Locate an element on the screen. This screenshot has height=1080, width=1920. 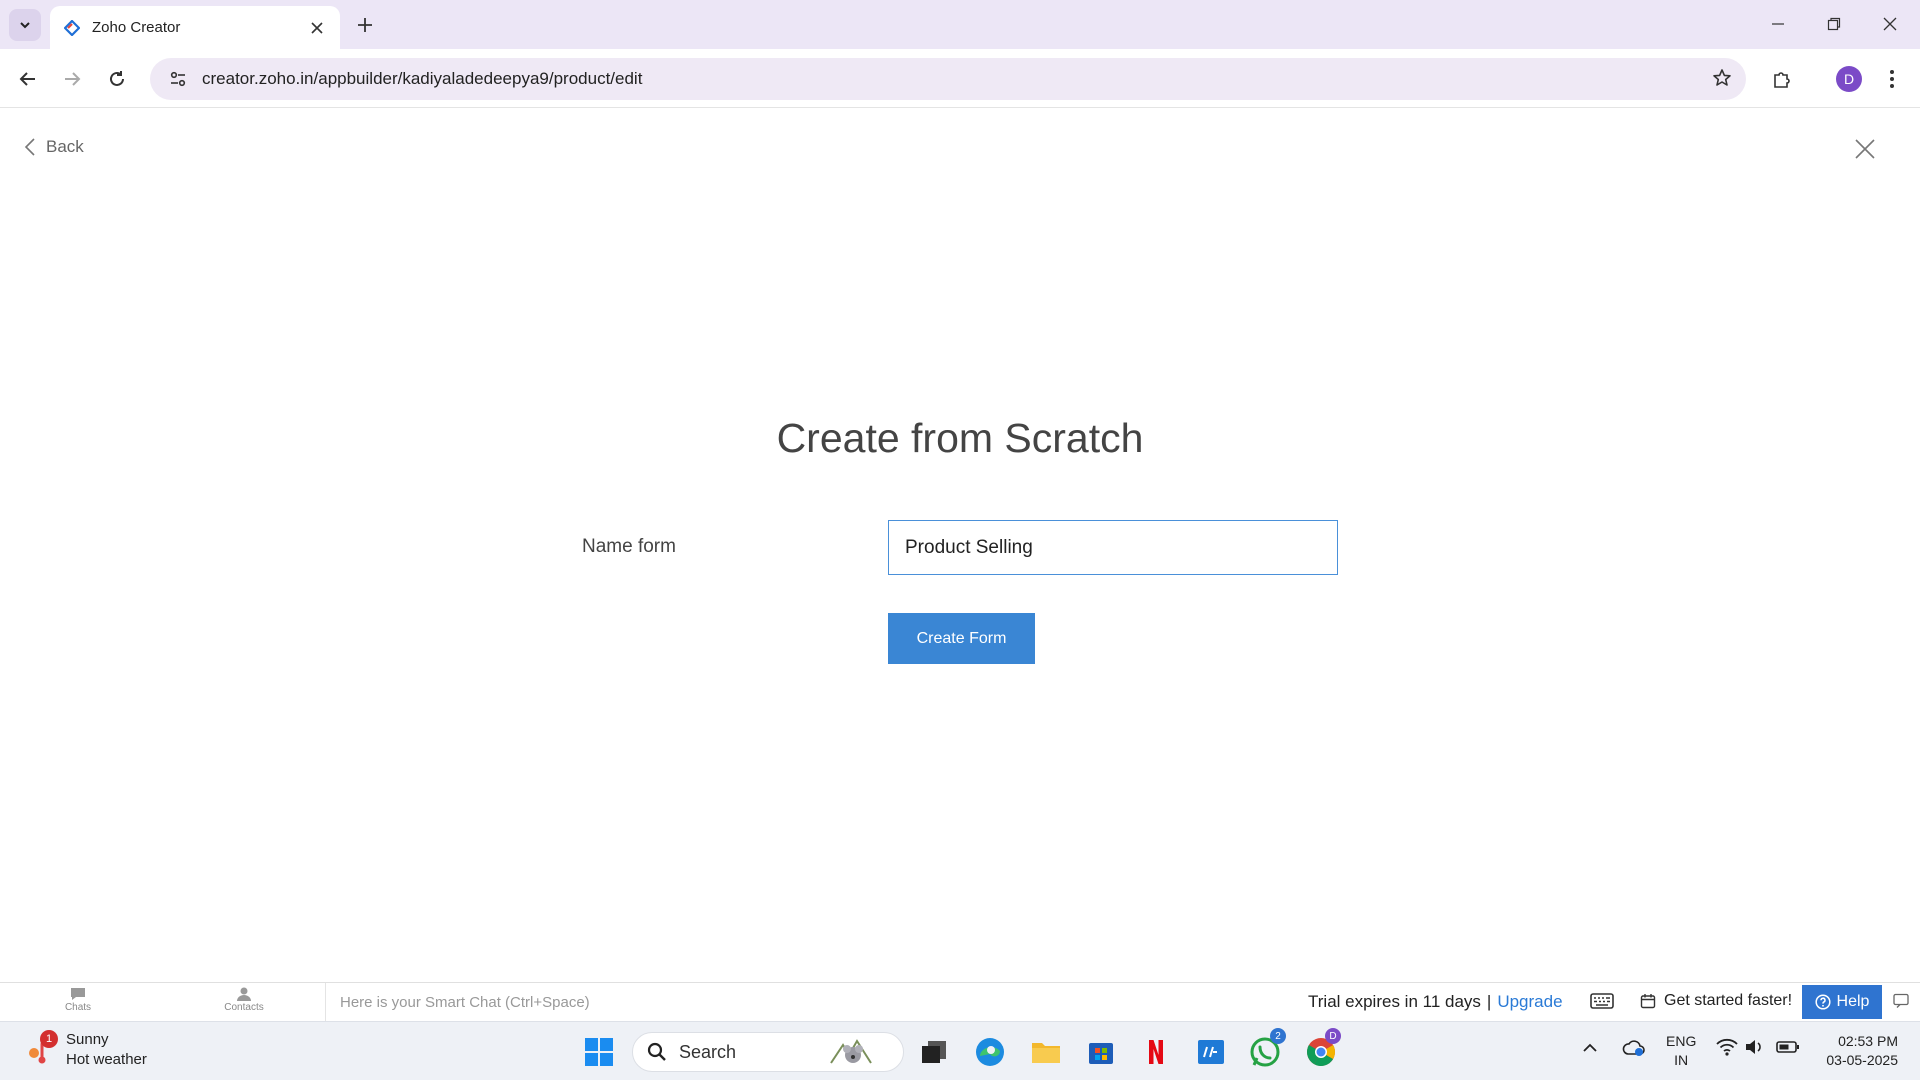
region-code: IN is located at coordinates (1681, 1060).